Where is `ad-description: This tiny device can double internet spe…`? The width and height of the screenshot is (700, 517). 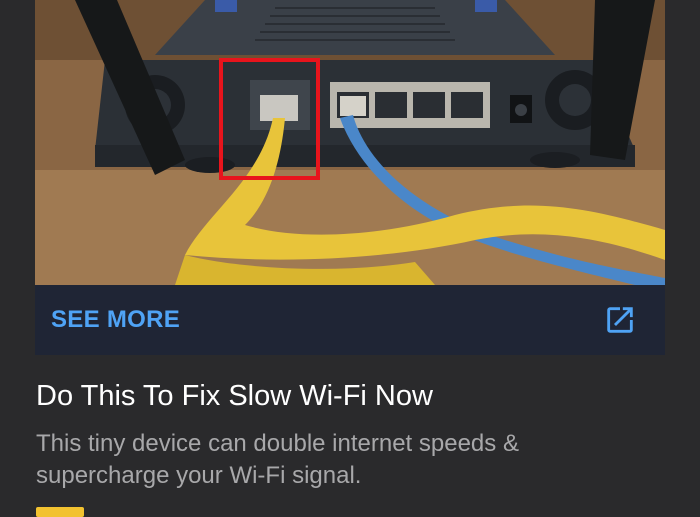
ad-description: This tiny device can double internet spe… is located at coordinates (277, 459).